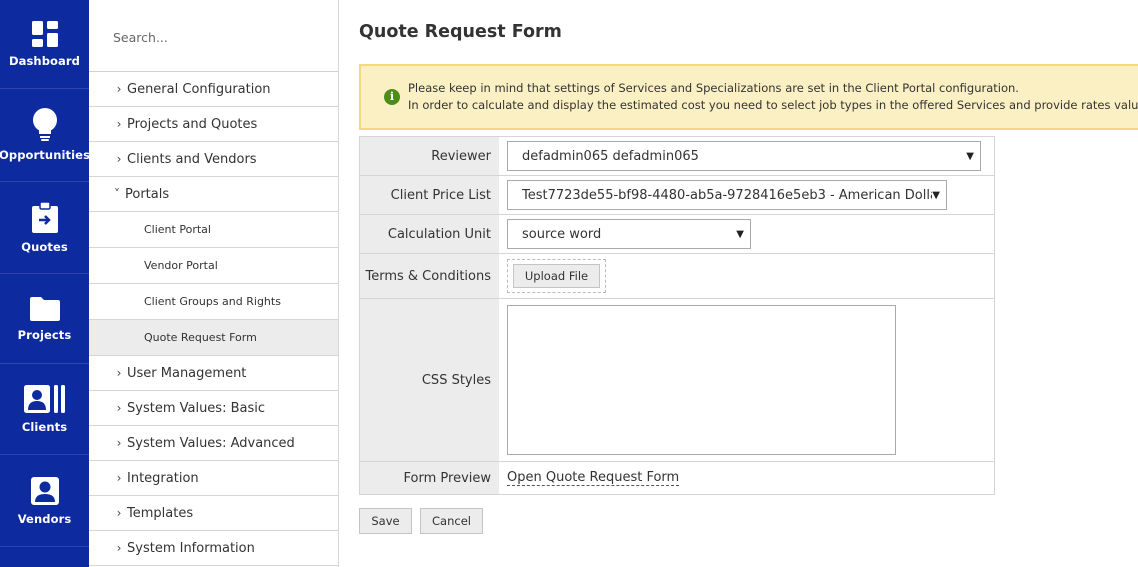  What do you see at coordinates (460, 32) in the screenshot?
I see `page-title: Quote Request Form` at bounding box center [460, 32].